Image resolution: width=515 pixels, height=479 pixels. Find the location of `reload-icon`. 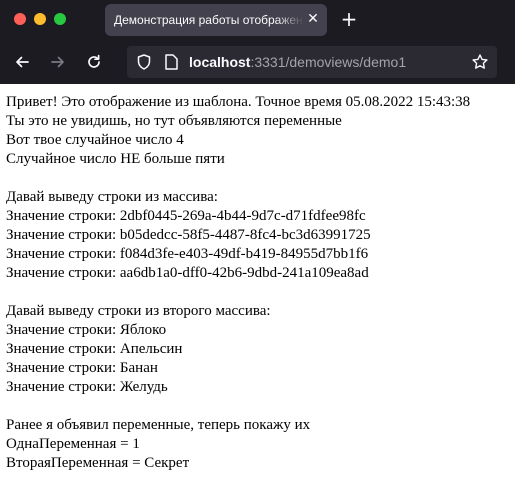

reload-icon is located at coordinates (94, 61).